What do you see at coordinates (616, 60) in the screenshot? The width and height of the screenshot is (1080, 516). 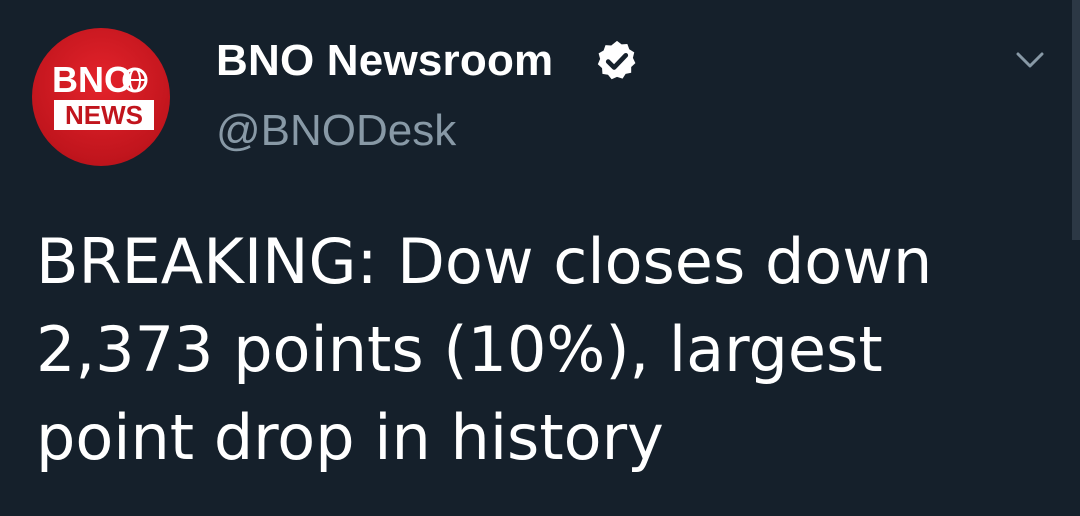 I see `verified-badge-icon` at bounding box center [616, 60].